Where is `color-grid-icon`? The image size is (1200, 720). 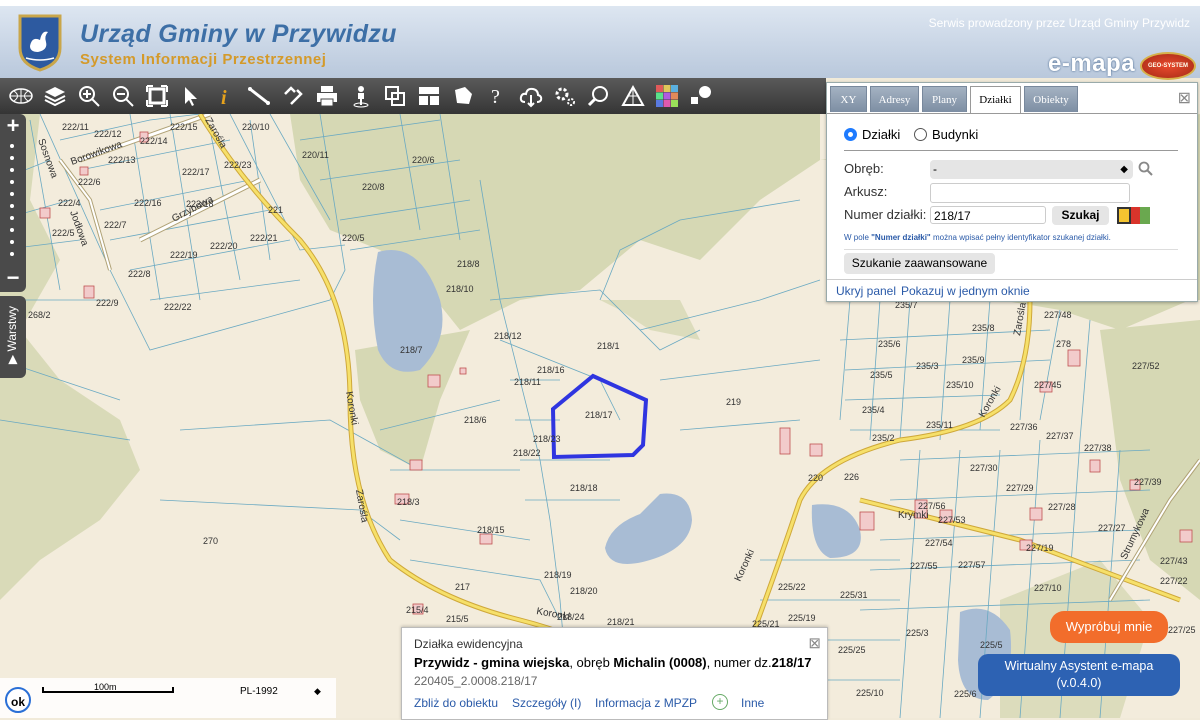 color-grid-icon is located at coordinates (667, 96).